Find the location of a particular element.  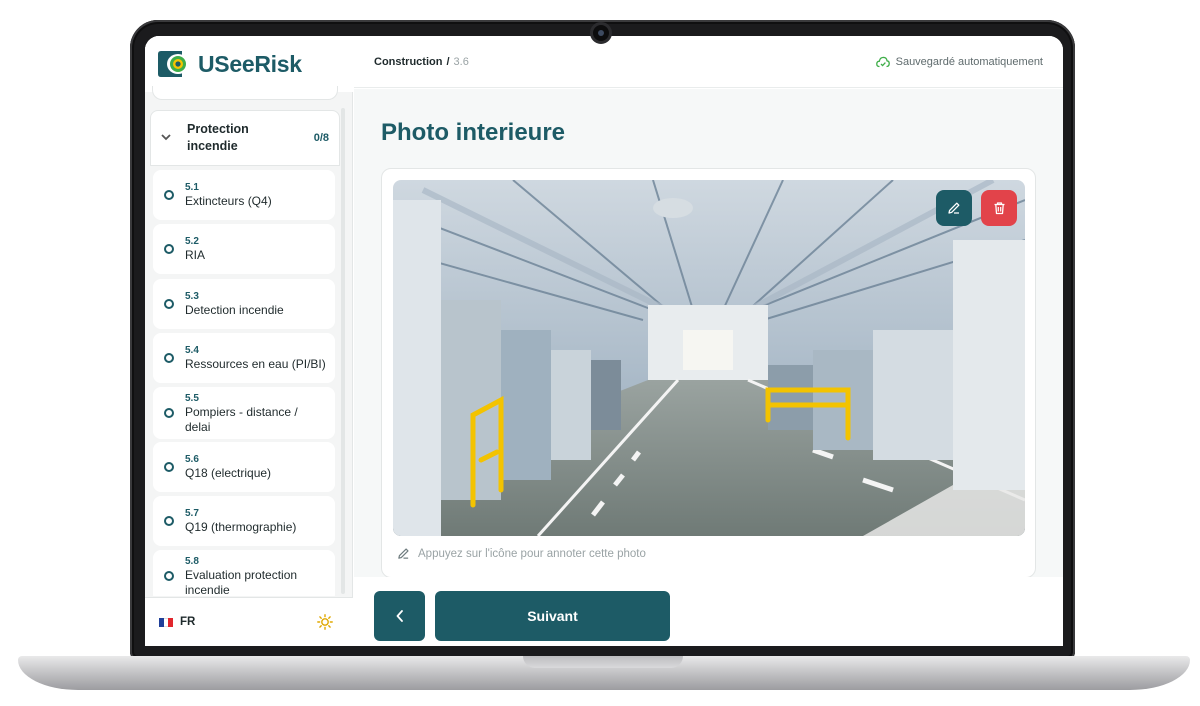

chevron-left-icon is located at coordinates (399, 616).